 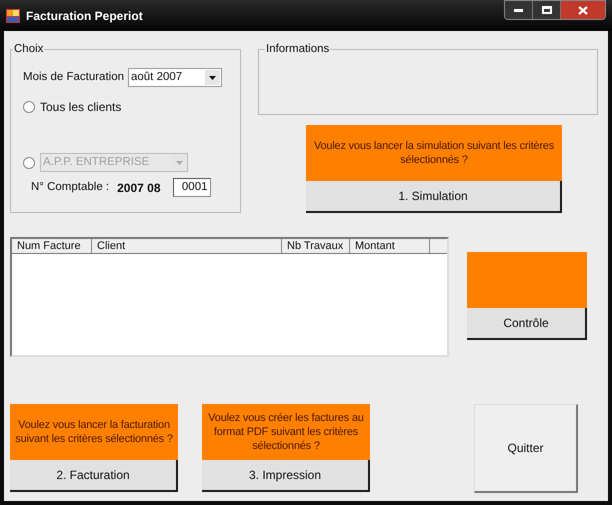 What do you see at coordinates (138, 188) in the screenshot?
I see `account-prefix: 2007 08` at bounding box center [138, 188].